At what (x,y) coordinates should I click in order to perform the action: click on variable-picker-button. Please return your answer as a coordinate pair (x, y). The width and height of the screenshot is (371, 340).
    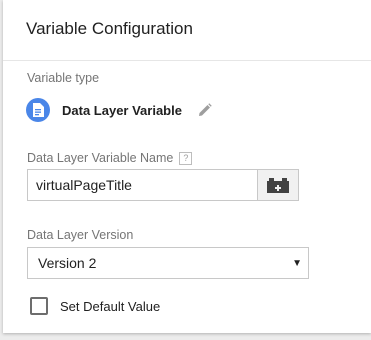
    Looking at the image, I should click on (278, 185).